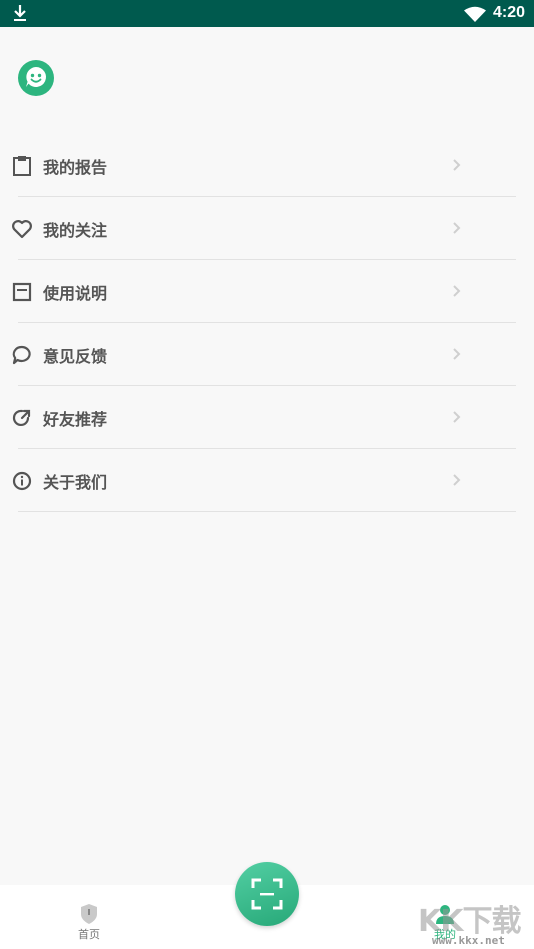  I want to click on menu-item-instructions: 使用说明, so click(267, 291).